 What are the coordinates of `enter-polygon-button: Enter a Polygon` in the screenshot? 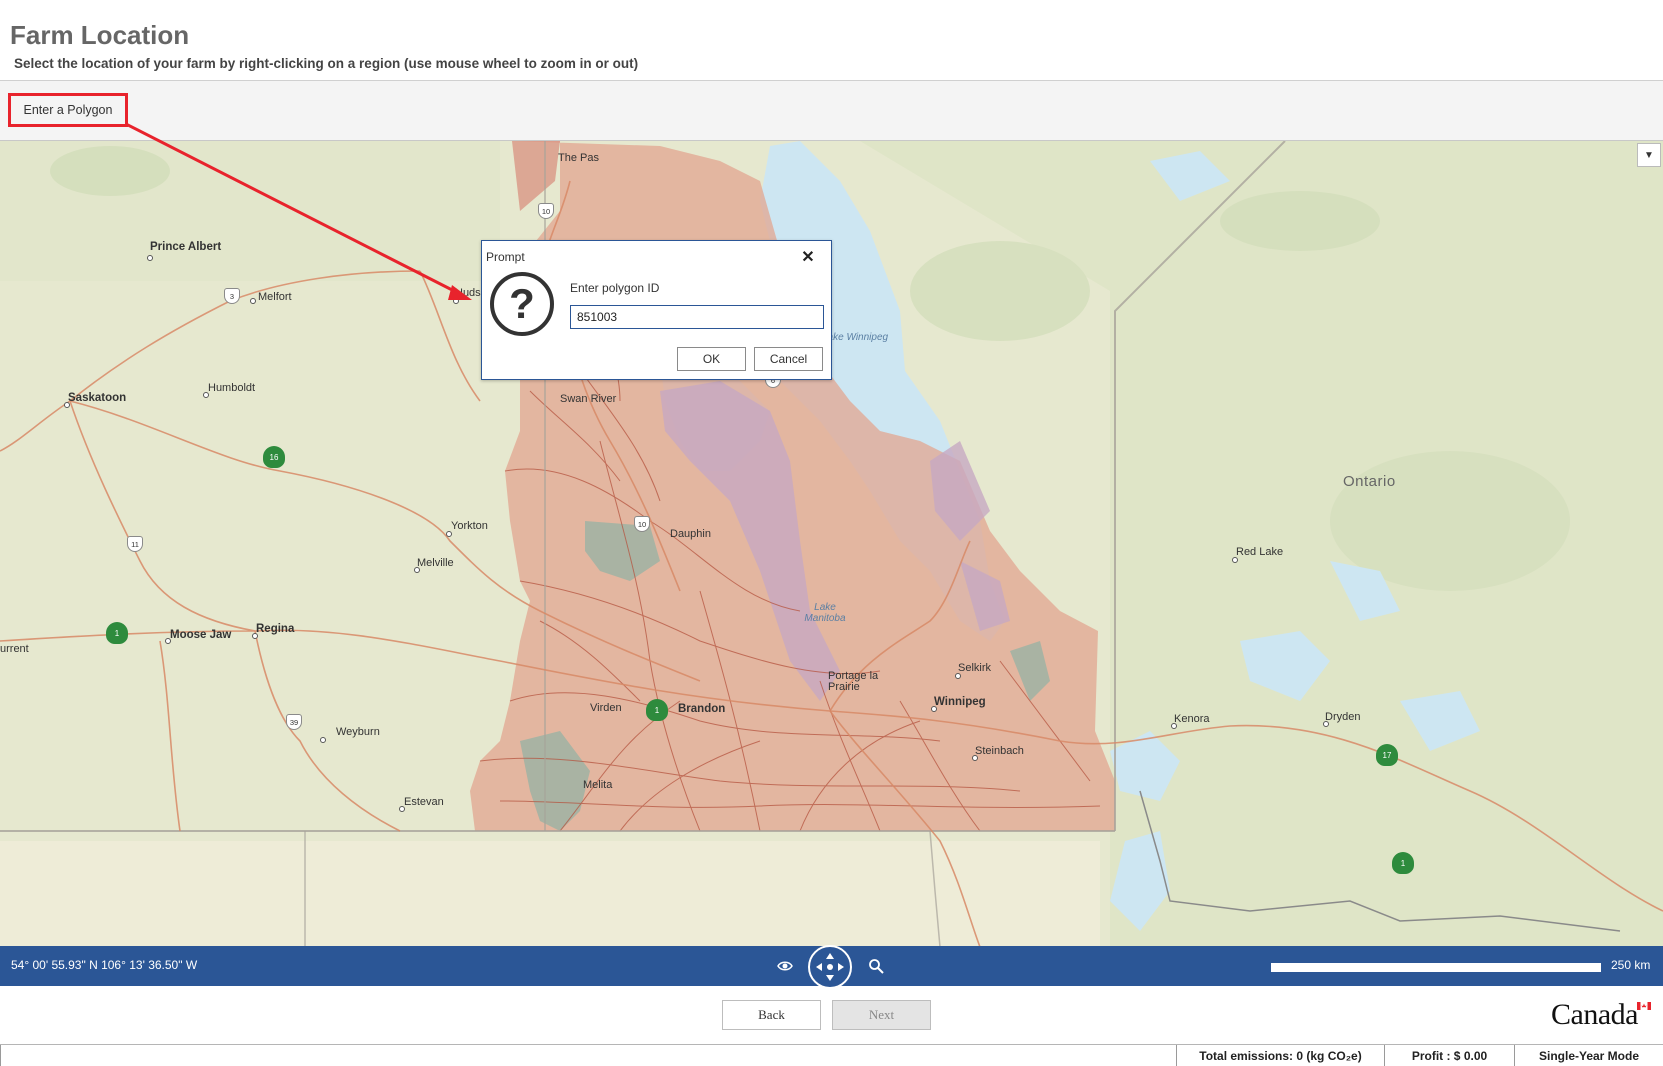 It's located at (68, 110).